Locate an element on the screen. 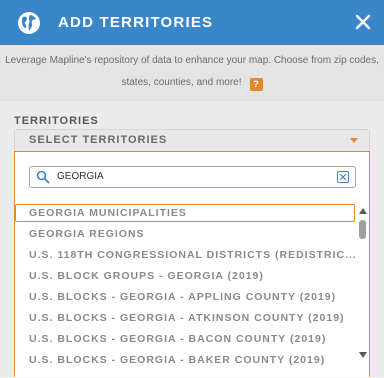  scrollbar-thumb is located at coordinates (362, 229).